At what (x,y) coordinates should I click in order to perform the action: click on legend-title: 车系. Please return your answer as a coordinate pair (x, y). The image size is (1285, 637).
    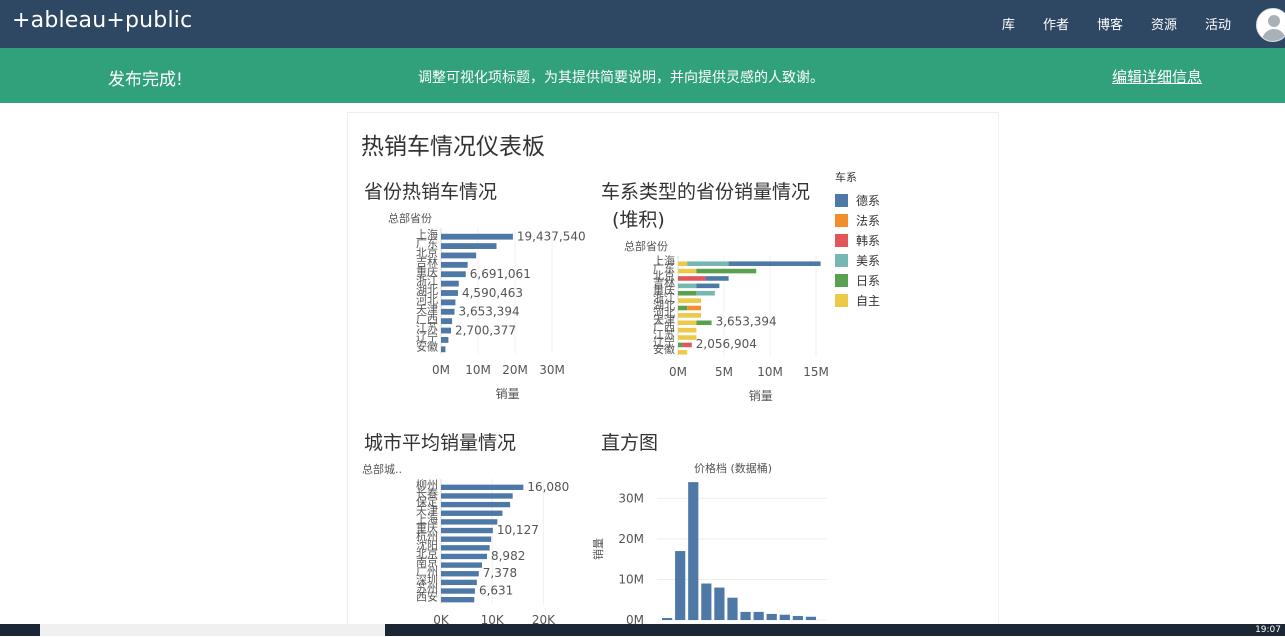
    Looking at the image, I should click on (846, 177).